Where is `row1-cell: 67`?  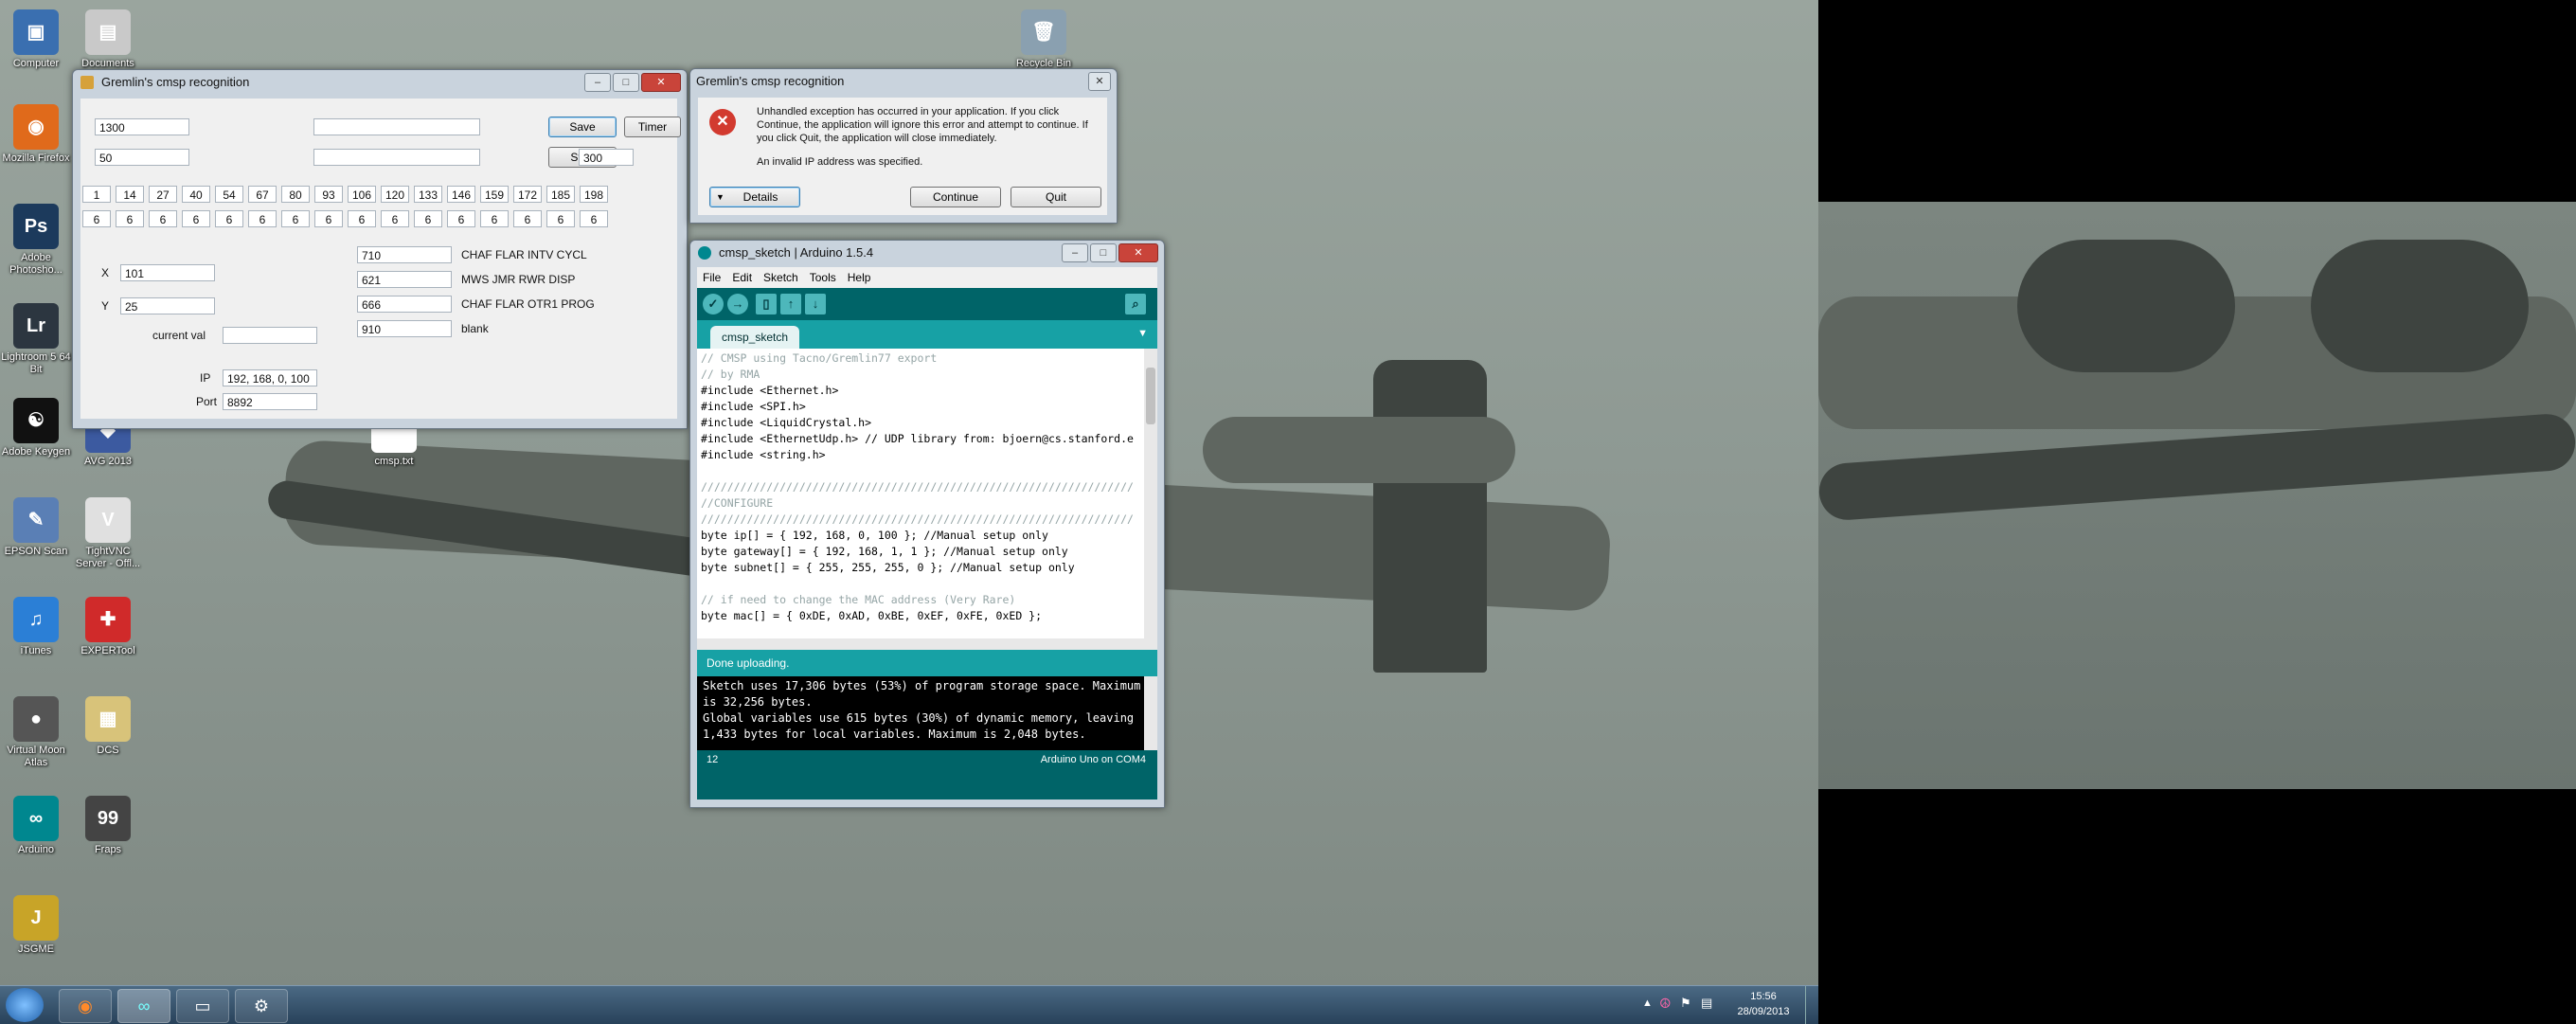 row1-cell: 67 is located at coordinates (262, 194).